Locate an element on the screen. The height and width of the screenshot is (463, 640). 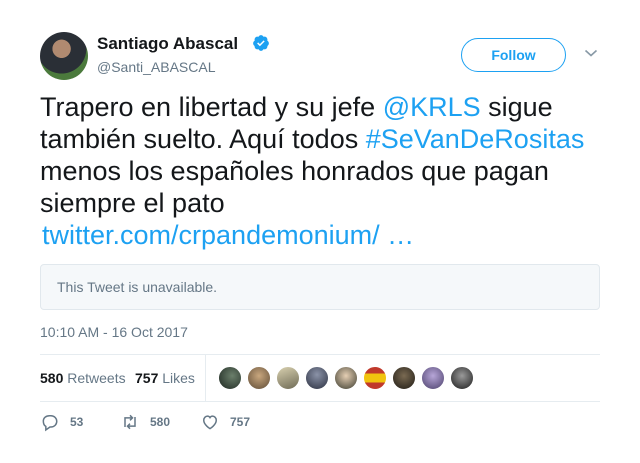
retweets-label: Retweets is located at coordinates (96, 378).